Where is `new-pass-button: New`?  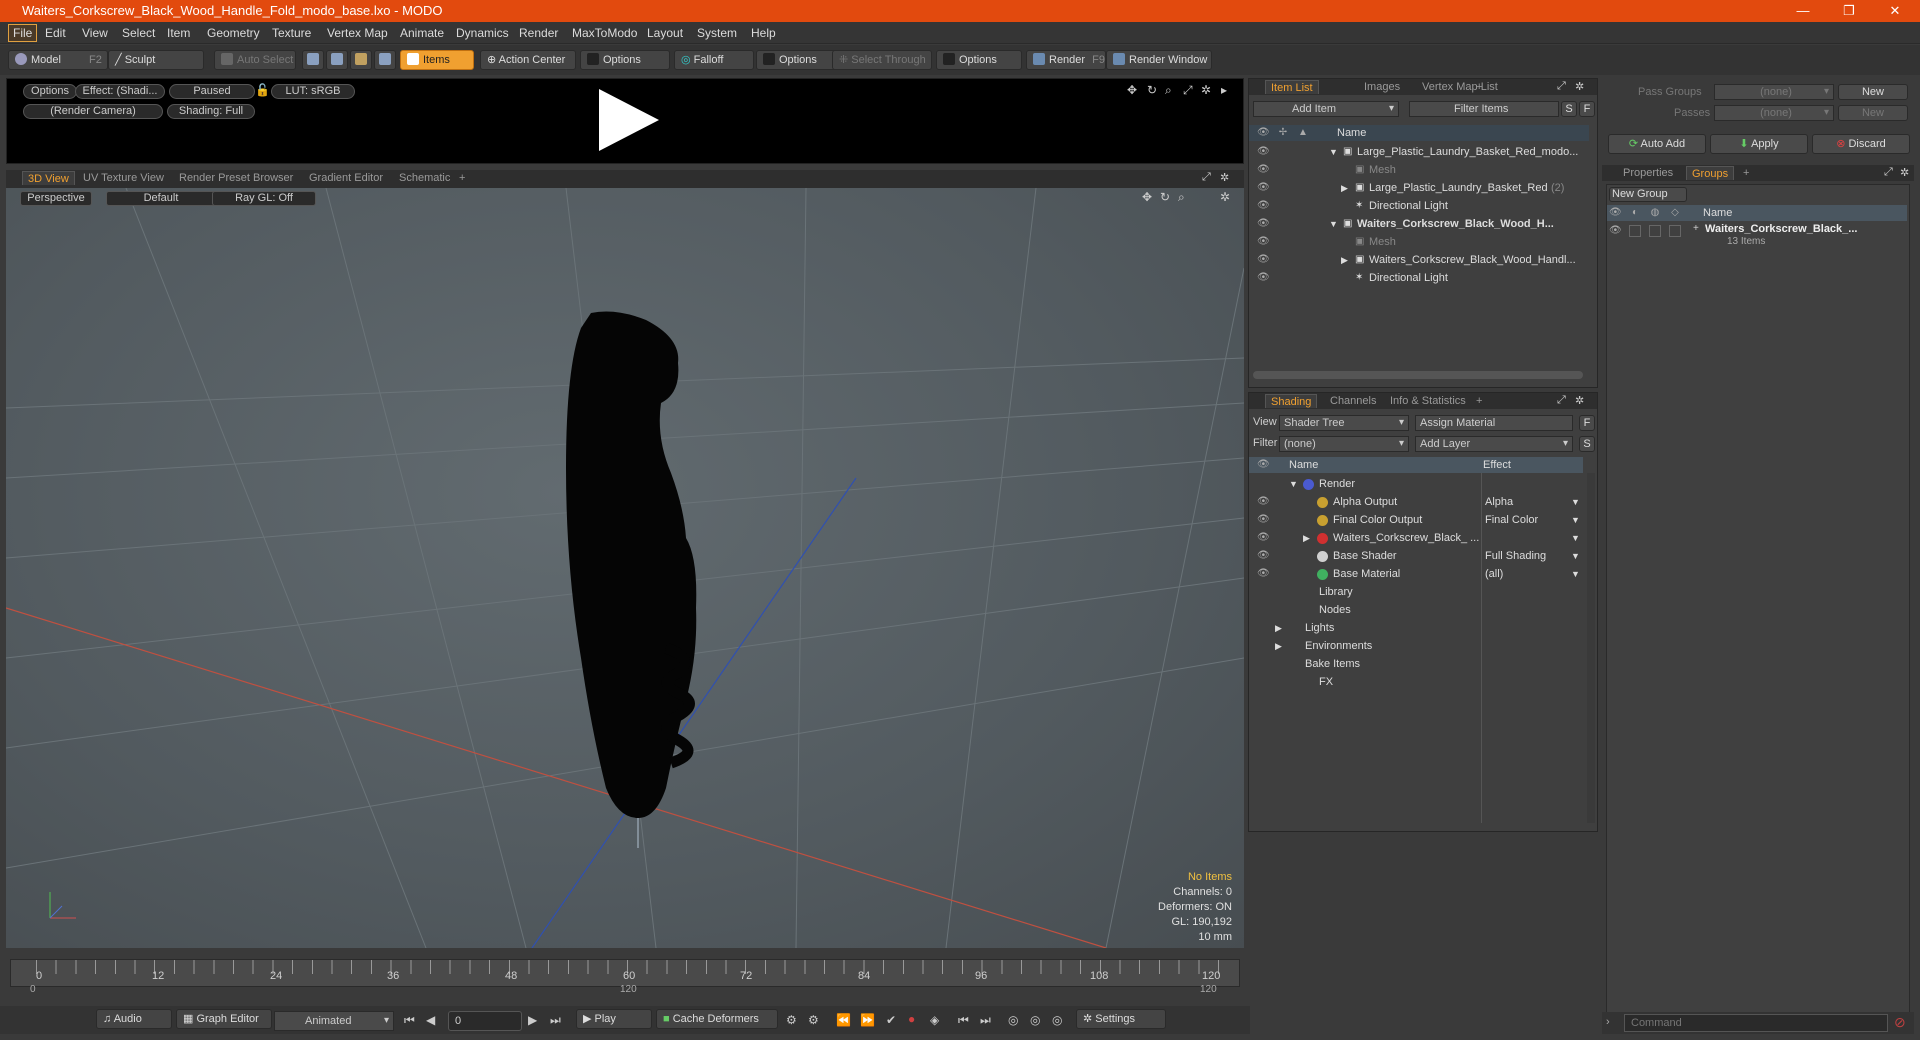 new-pass-button: New is located at coordinates (1873, 113).